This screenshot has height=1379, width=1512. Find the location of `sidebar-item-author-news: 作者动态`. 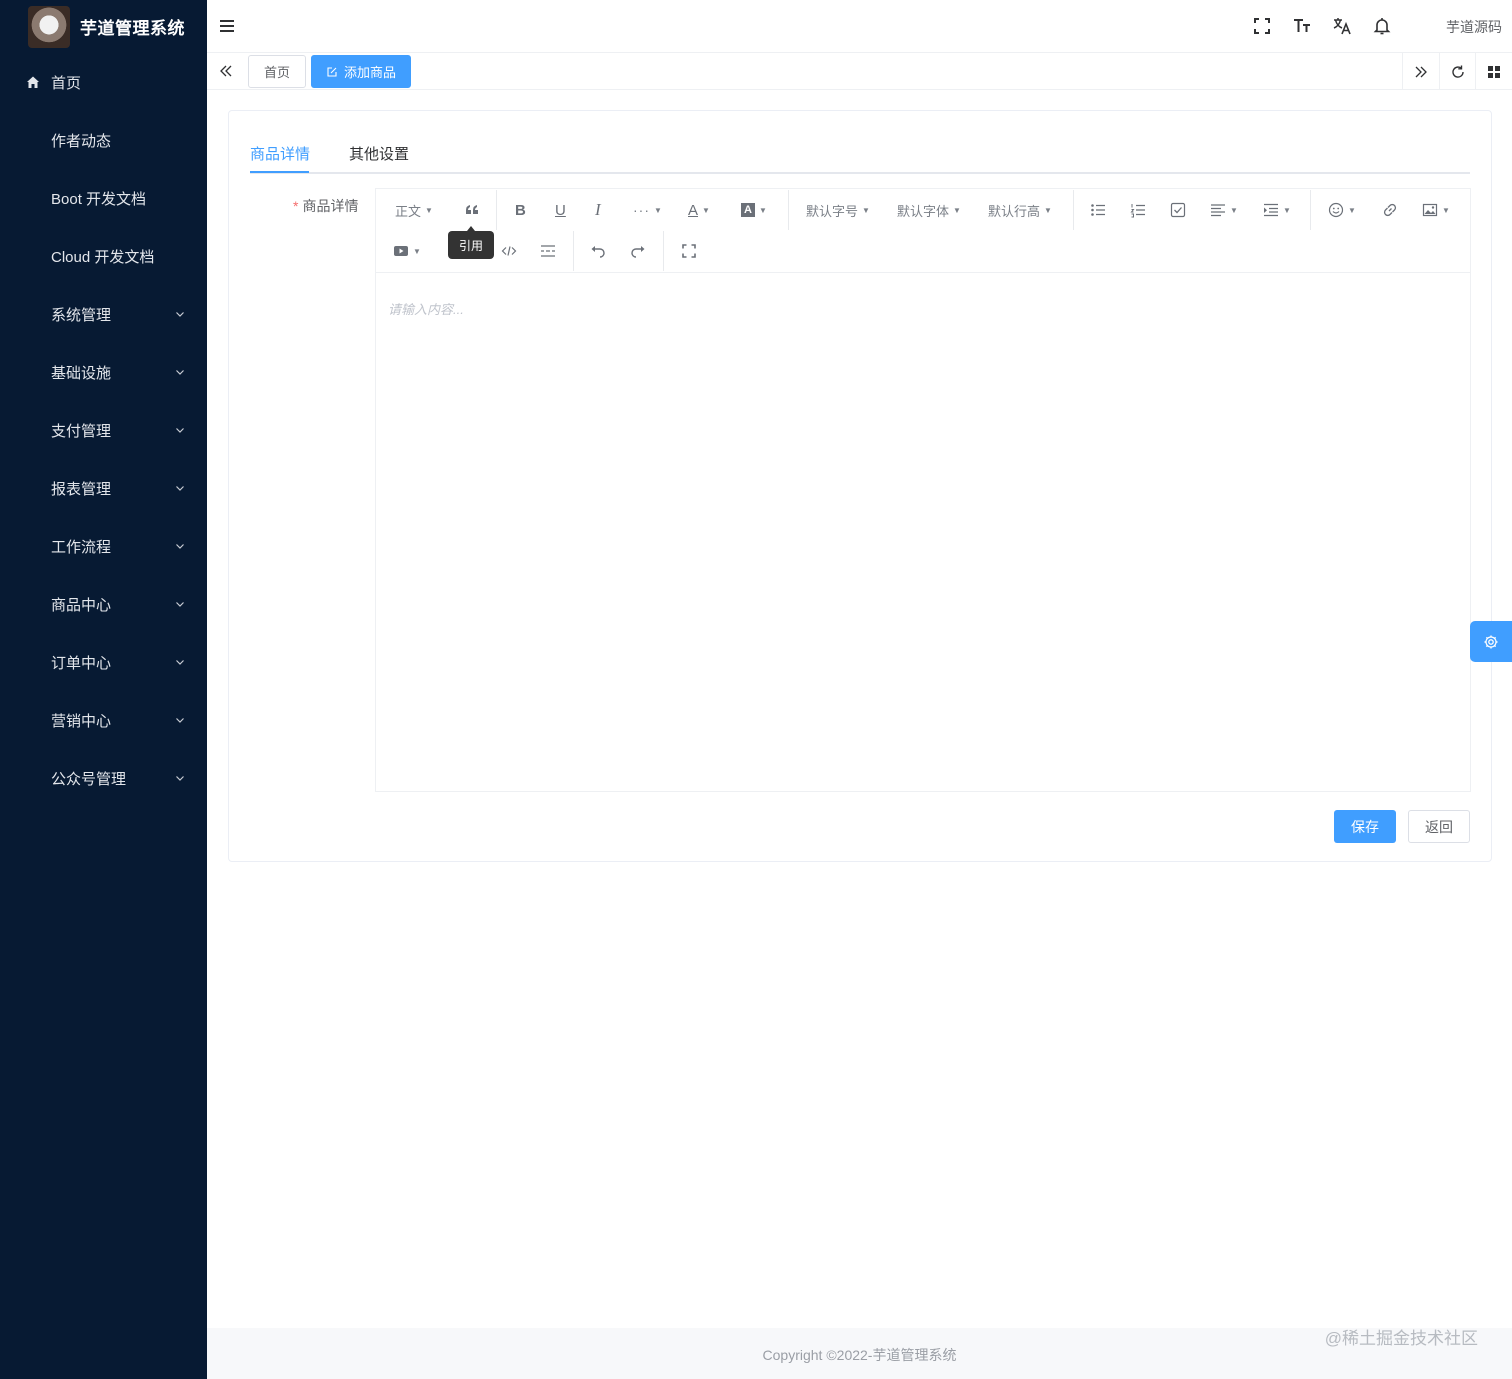

sidebar-item-author-news: 作者动态 is located at coordinates (103, 140).